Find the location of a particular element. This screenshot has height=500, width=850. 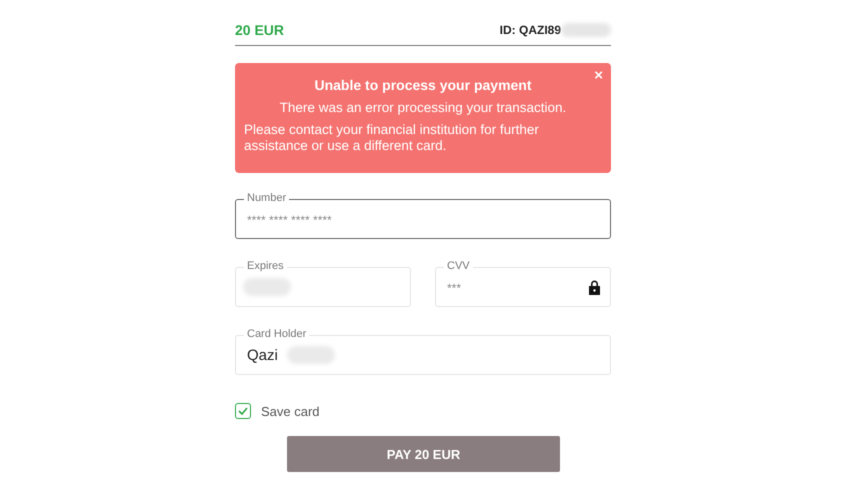

check-icon is located at coordinates (243, 411).